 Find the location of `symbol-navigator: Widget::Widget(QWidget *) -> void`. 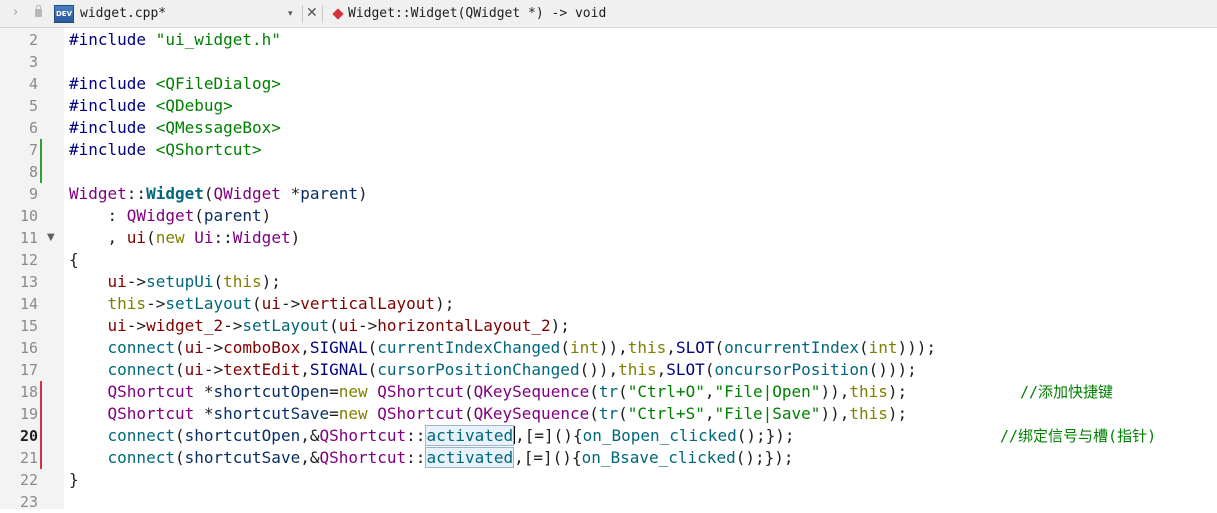

symbol-navigator: Widget::Widget(QWidget *) -> void is located at coordinates (477, 14).